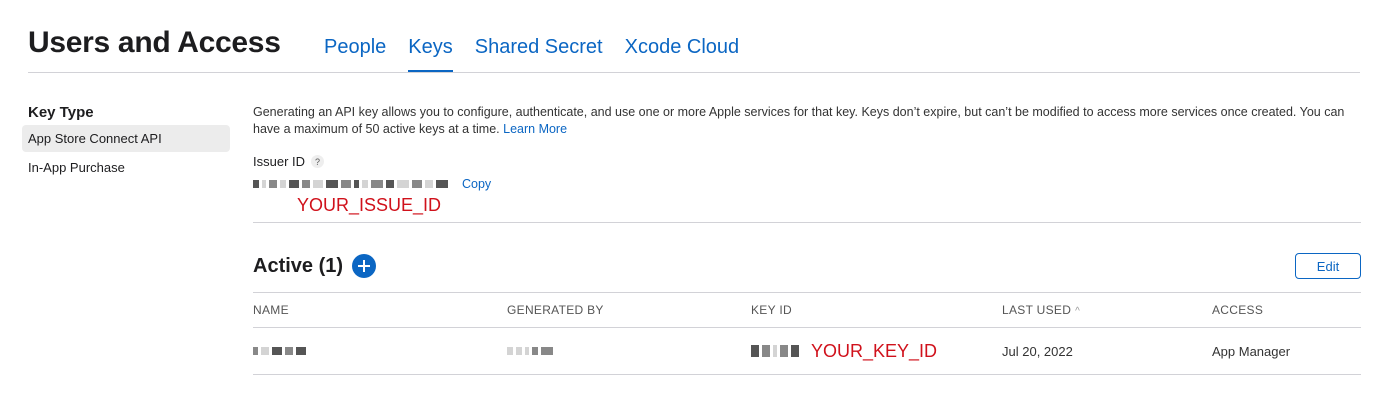  Describe the element at coordinates (1037, 310) in the screenshot. I see `column-header-last-used-label: LAST USED` at that location.